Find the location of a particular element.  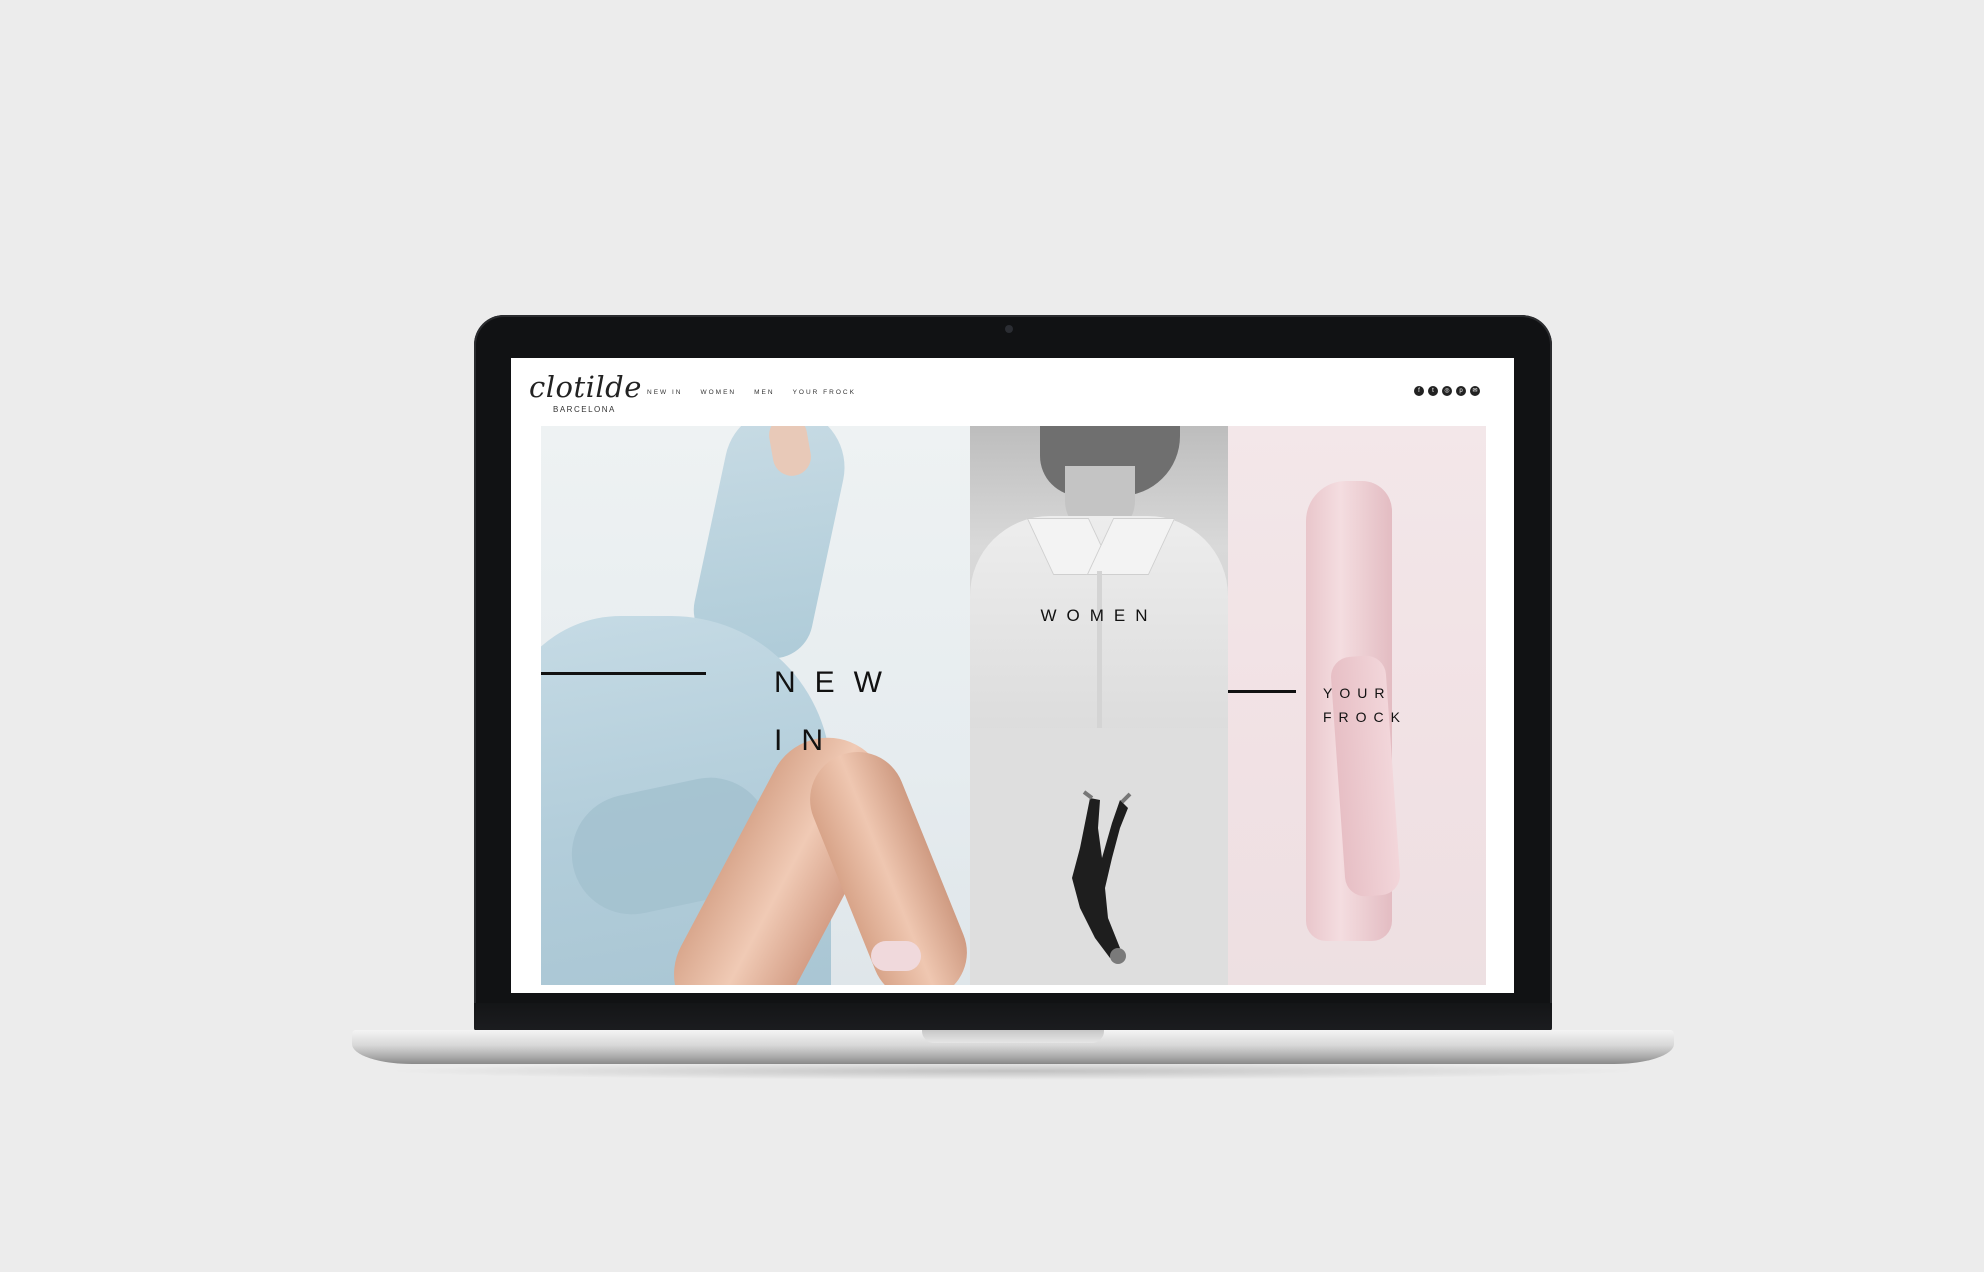

bezel-bottom is located at coordinates (1013, 1018).